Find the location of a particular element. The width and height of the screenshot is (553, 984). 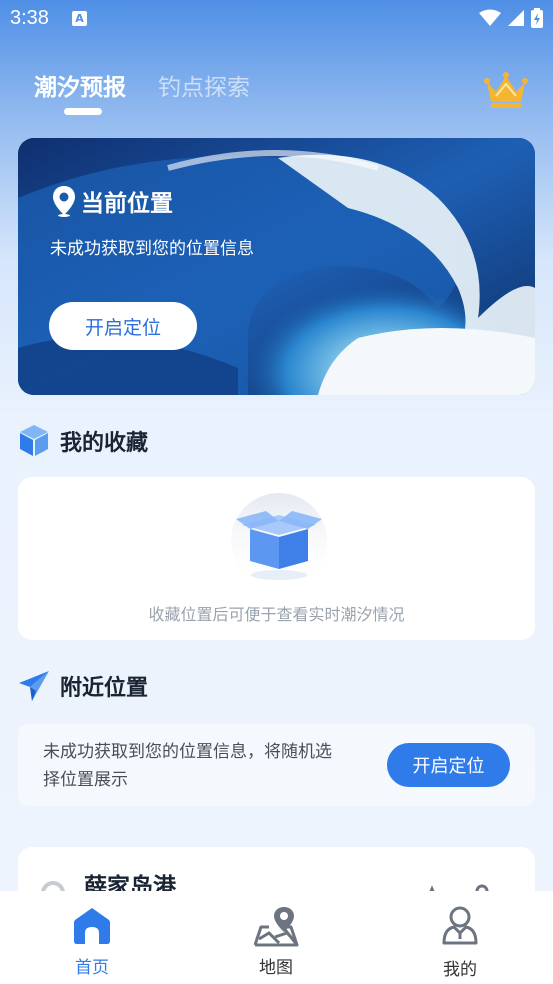

nav-home: 首页 is located at coordinates (92, 937).